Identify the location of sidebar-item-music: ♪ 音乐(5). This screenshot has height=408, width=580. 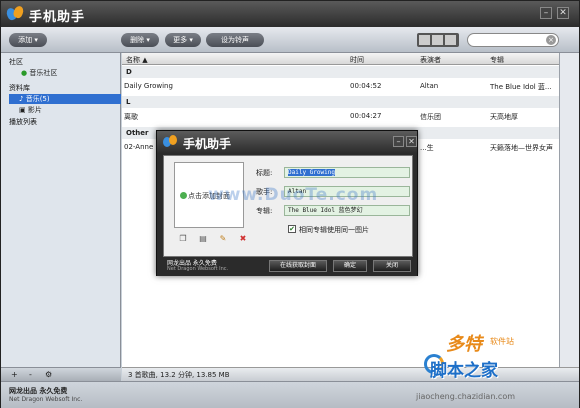
(65, 99).